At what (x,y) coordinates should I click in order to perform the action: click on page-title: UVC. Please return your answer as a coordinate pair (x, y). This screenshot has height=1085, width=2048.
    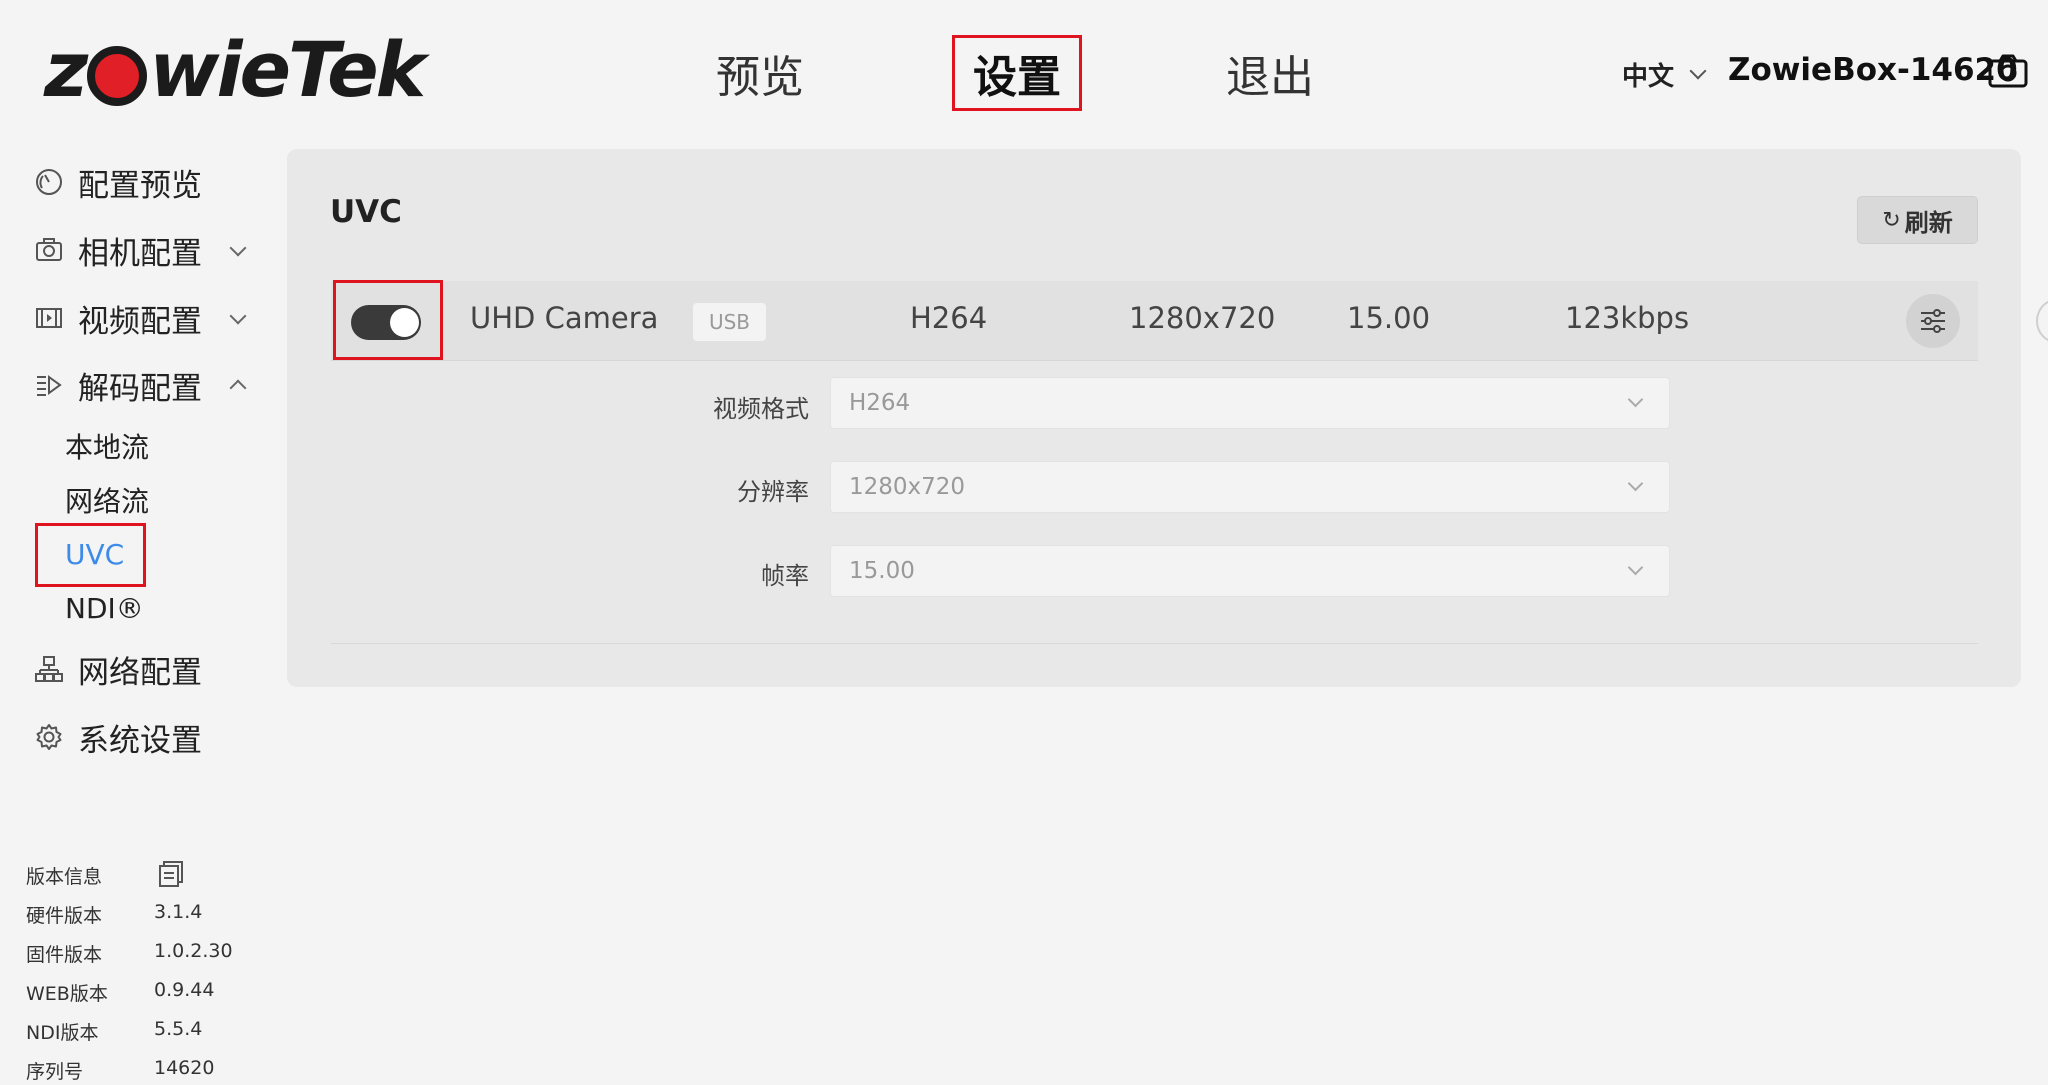
    Looking at the image, I should click on (366, 212).